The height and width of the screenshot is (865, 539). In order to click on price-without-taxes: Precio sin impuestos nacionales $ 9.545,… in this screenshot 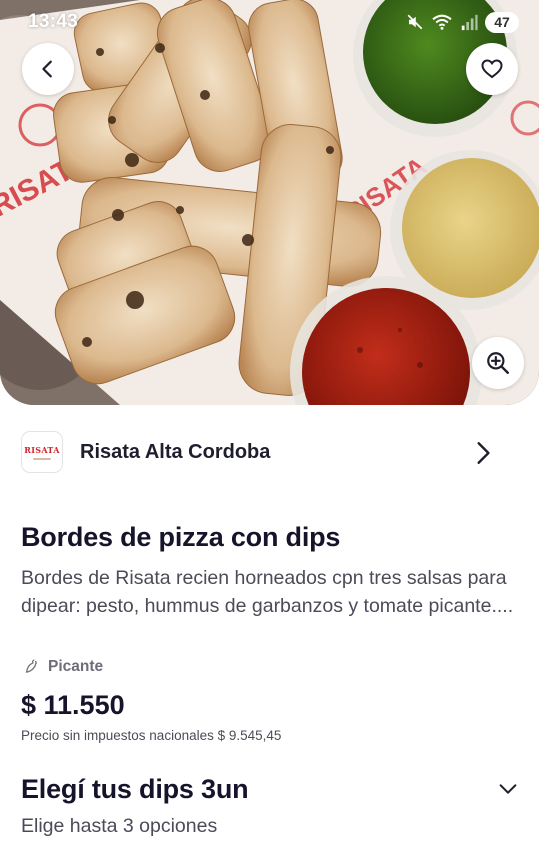, I will do `click(151, 735)`.